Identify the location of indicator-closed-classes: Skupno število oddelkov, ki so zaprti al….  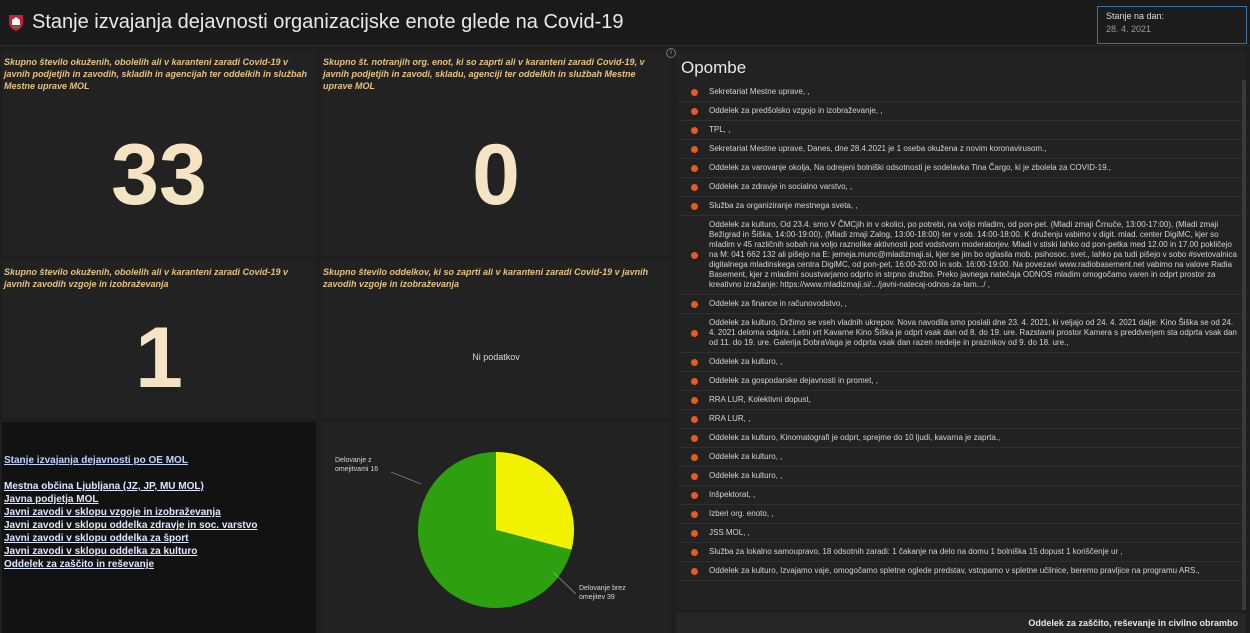
(496, 339).